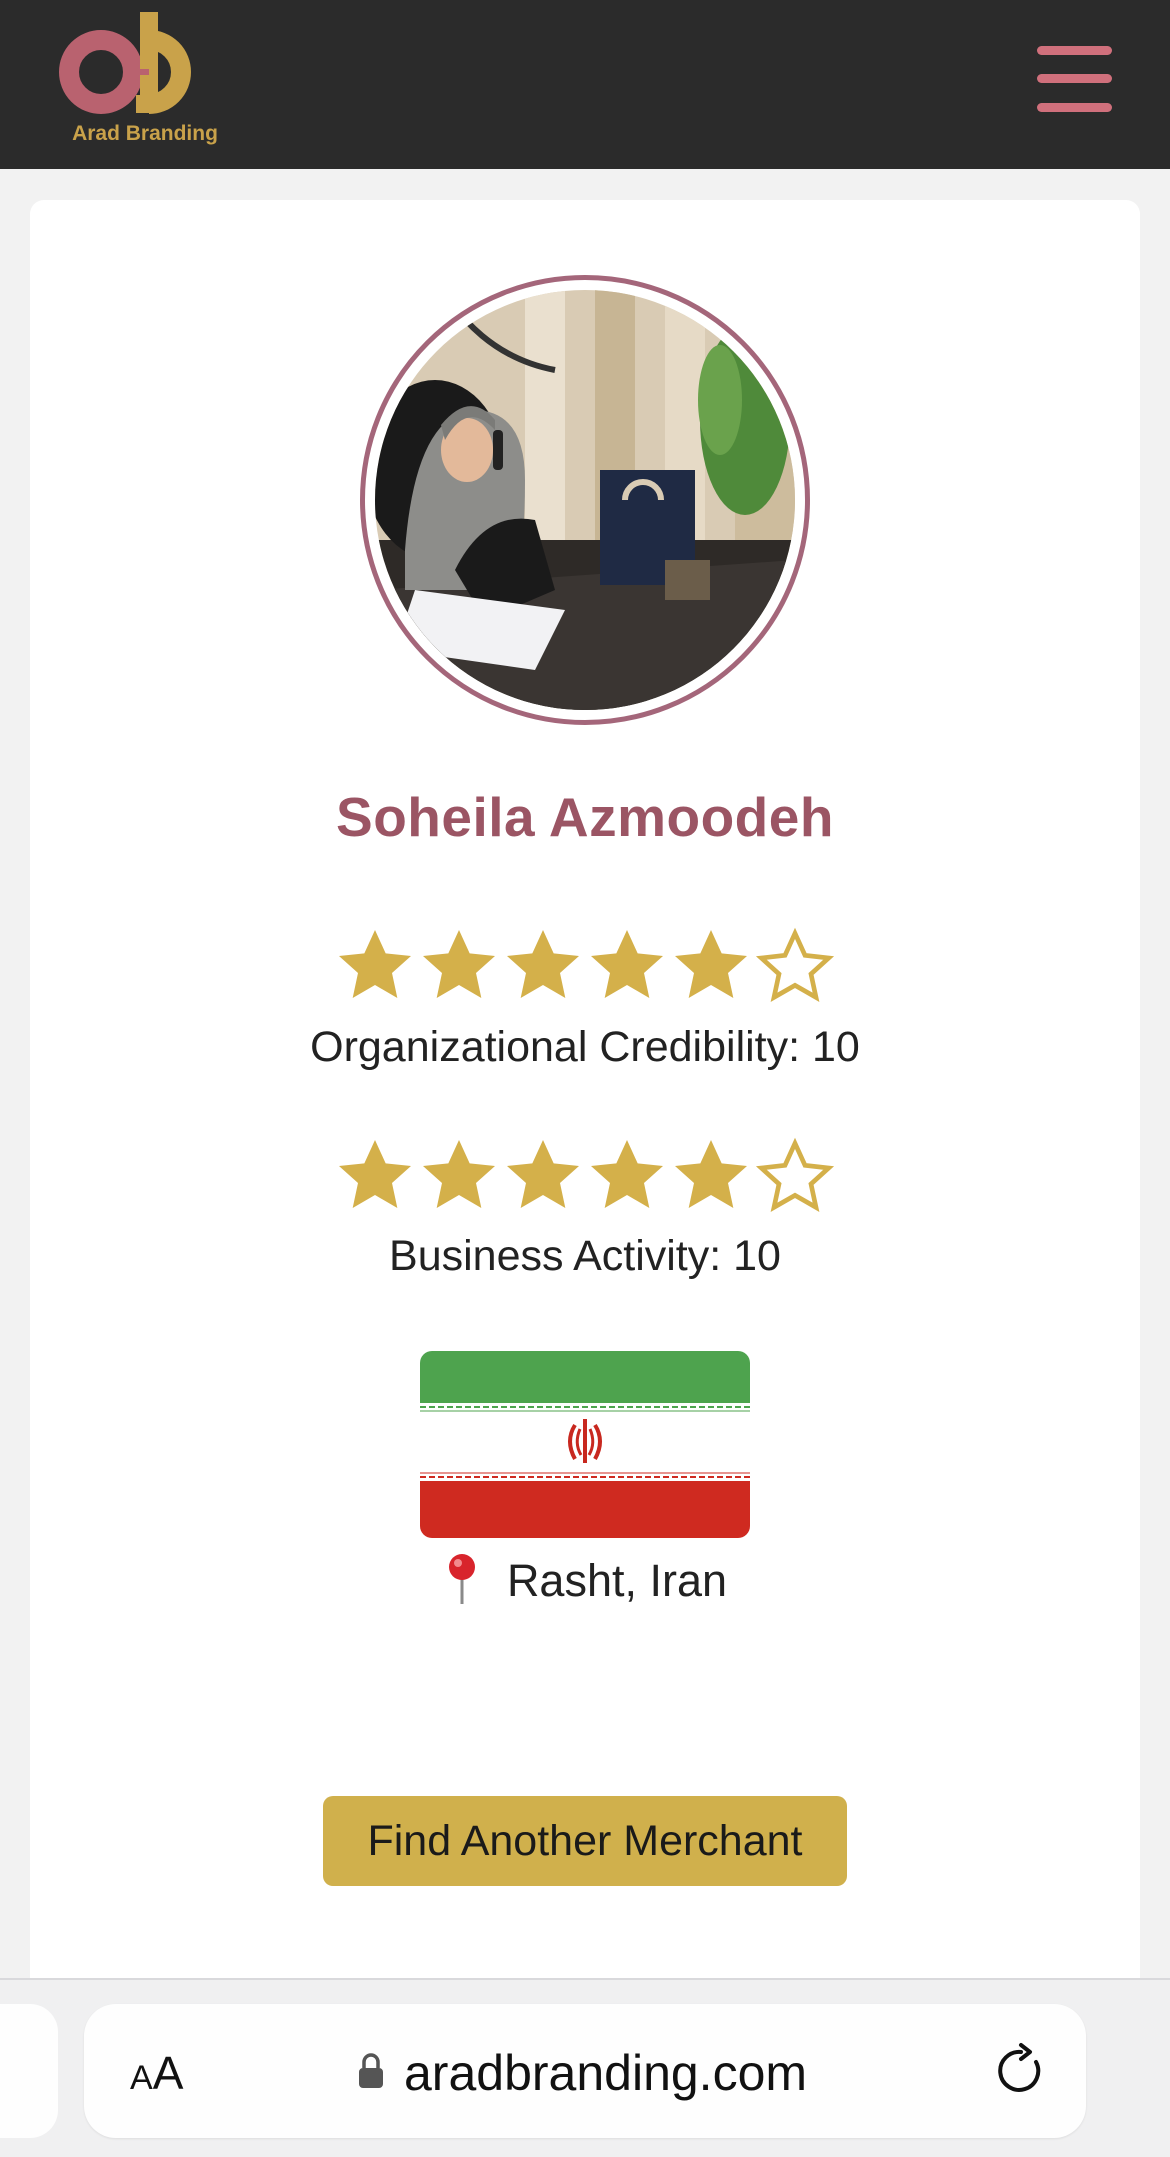  I want to click on business-activity-label: Business Activity: 10, so click(585, 1256).